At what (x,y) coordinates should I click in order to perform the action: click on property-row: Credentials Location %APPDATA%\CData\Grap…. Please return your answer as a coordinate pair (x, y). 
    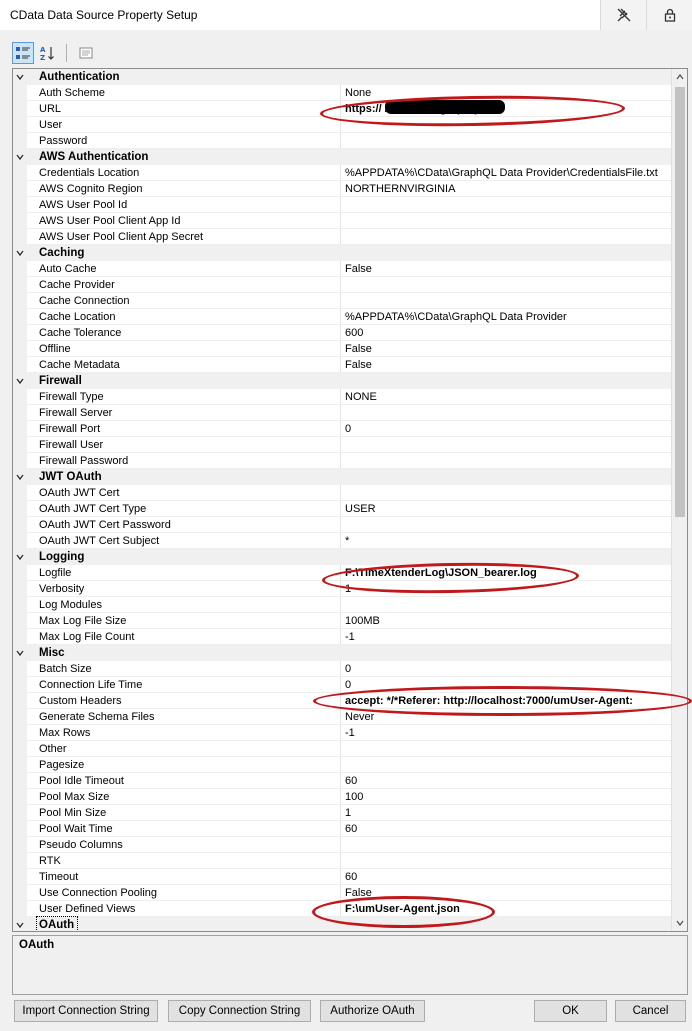
    Looking at the image, I should click on (342, 173).